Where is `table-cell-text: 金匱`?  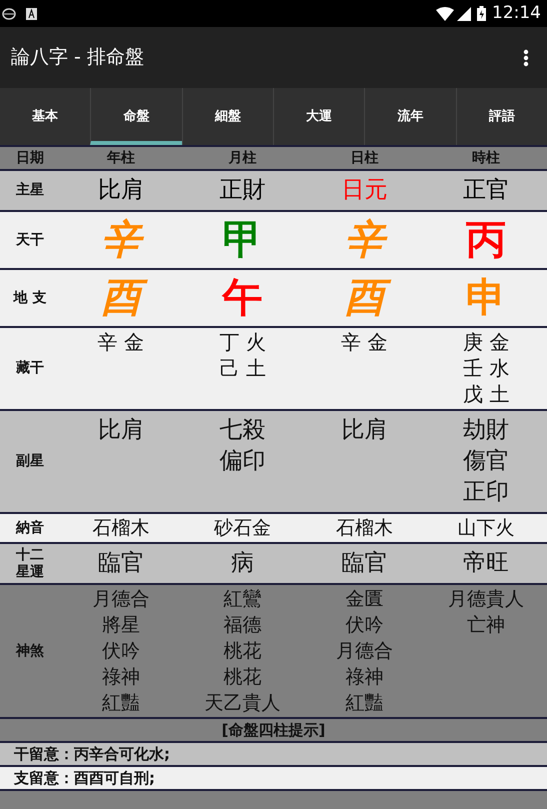 table-cell-text: 金匱 is located at coordinates (364, 599).